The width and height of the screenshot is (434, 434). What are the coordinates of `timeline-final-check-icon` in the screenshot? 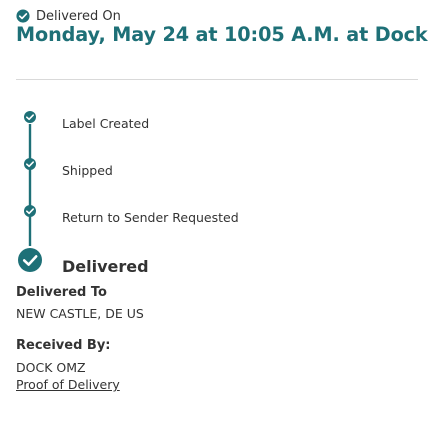 It's located at (30, 260).